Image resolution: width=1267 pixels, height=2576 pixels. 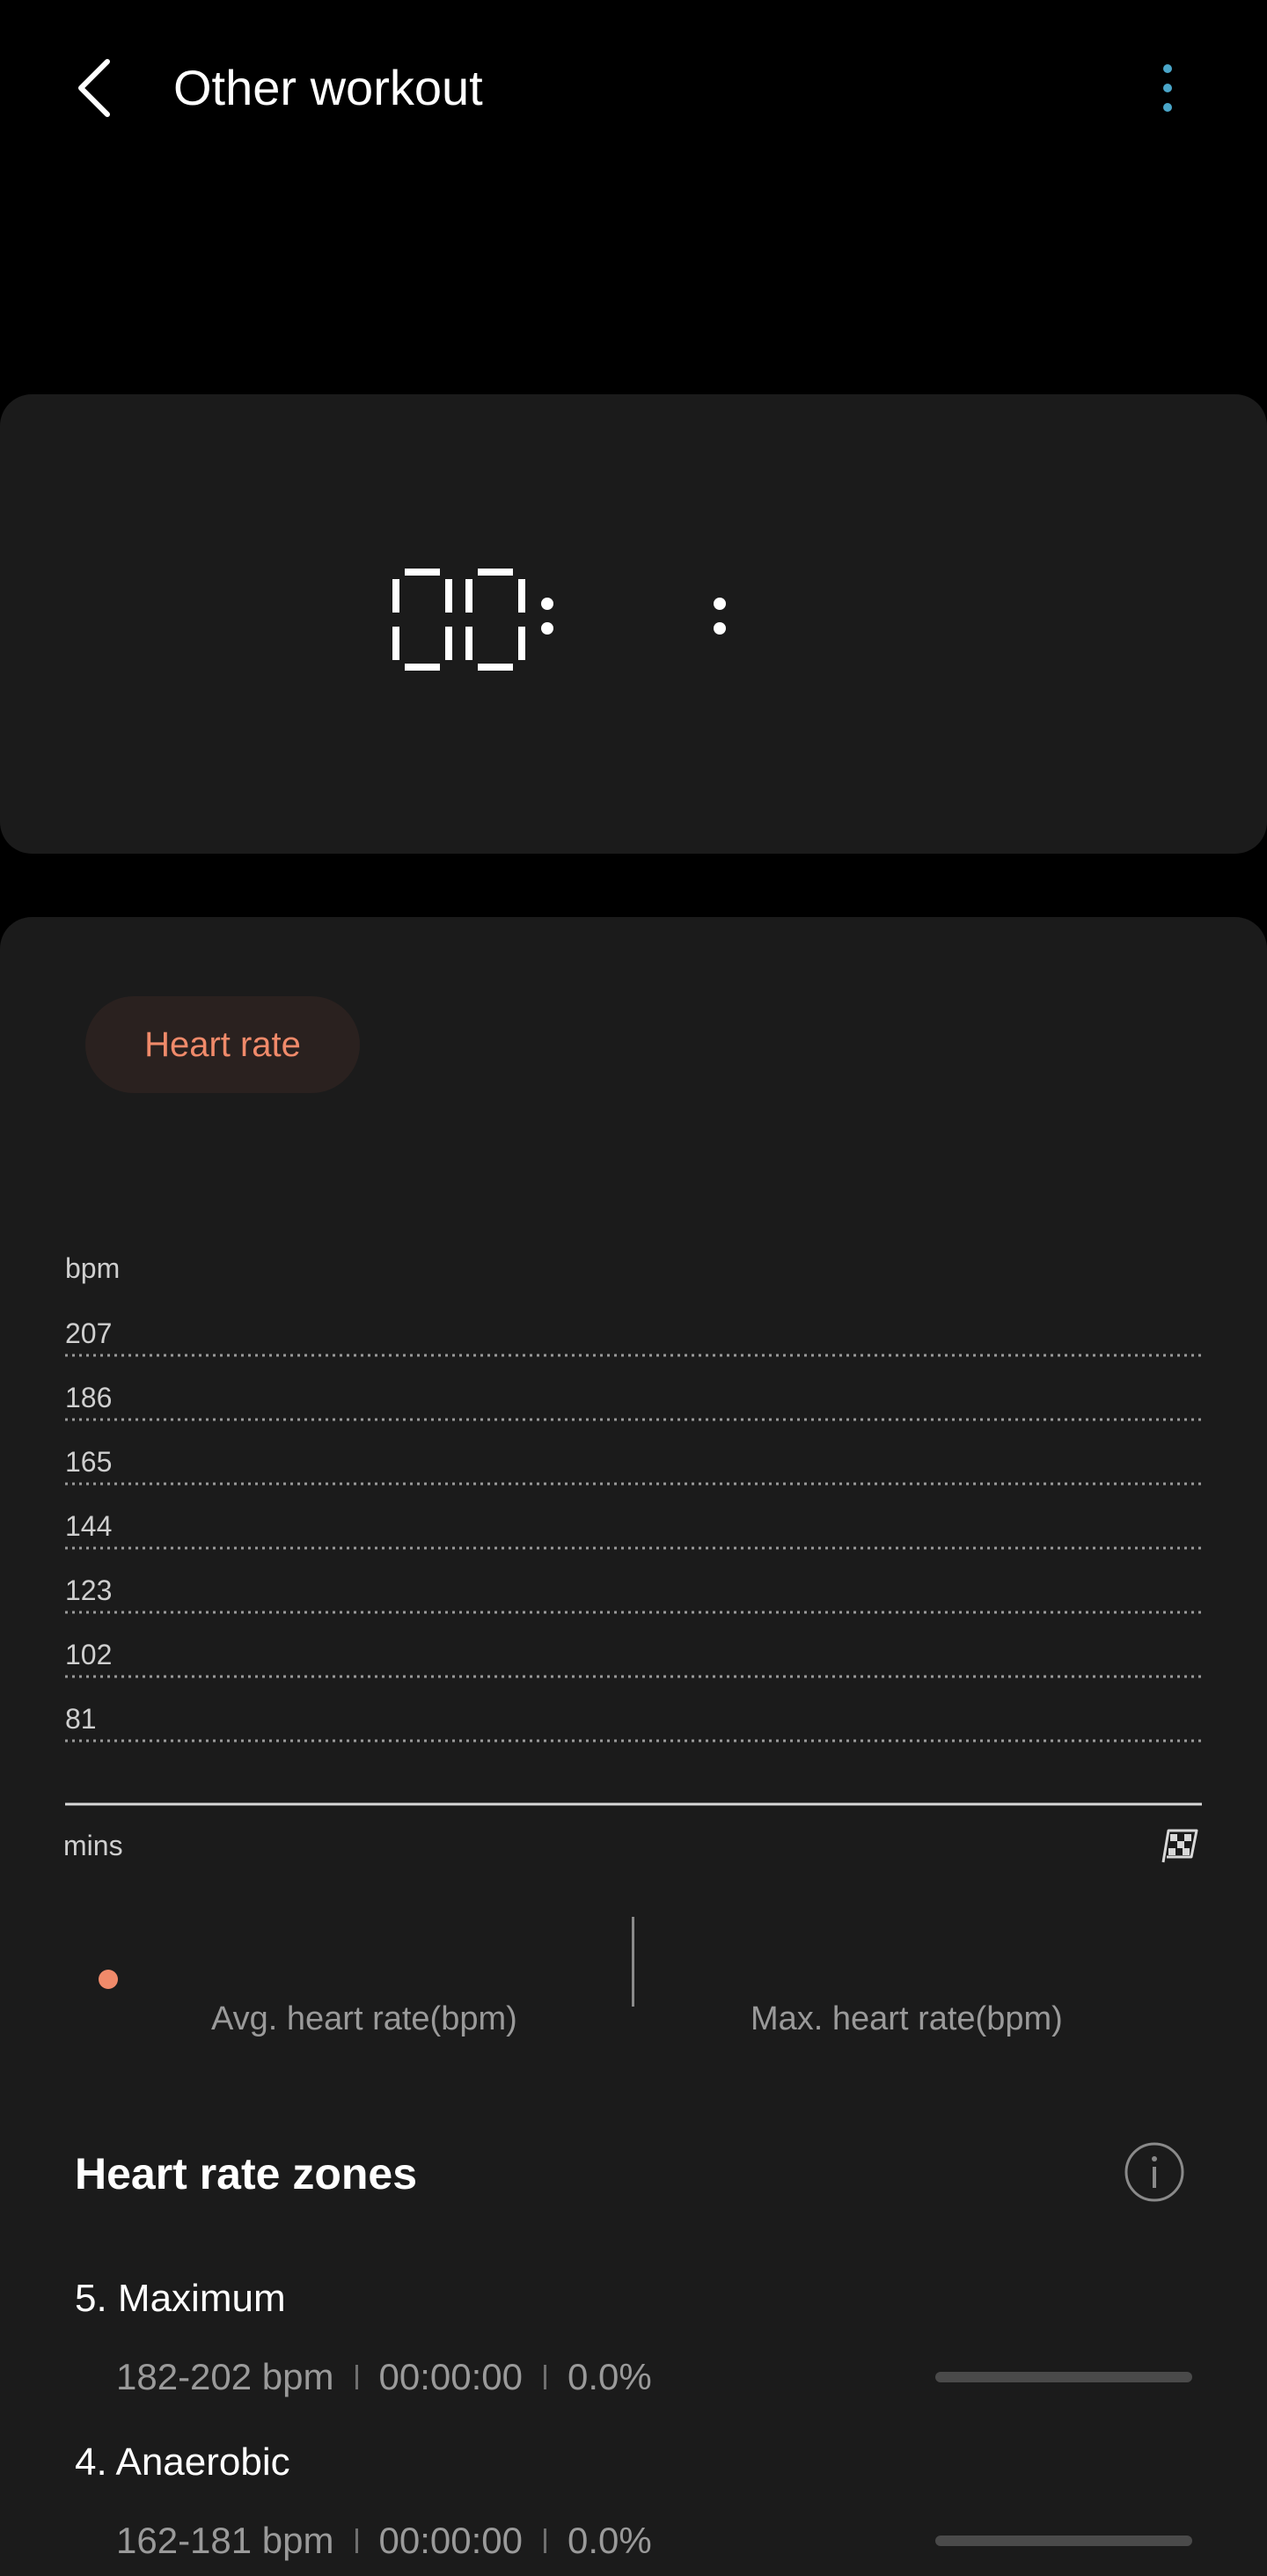 I want to click on y-tick-label: 165, so click(x=88, y=1462).